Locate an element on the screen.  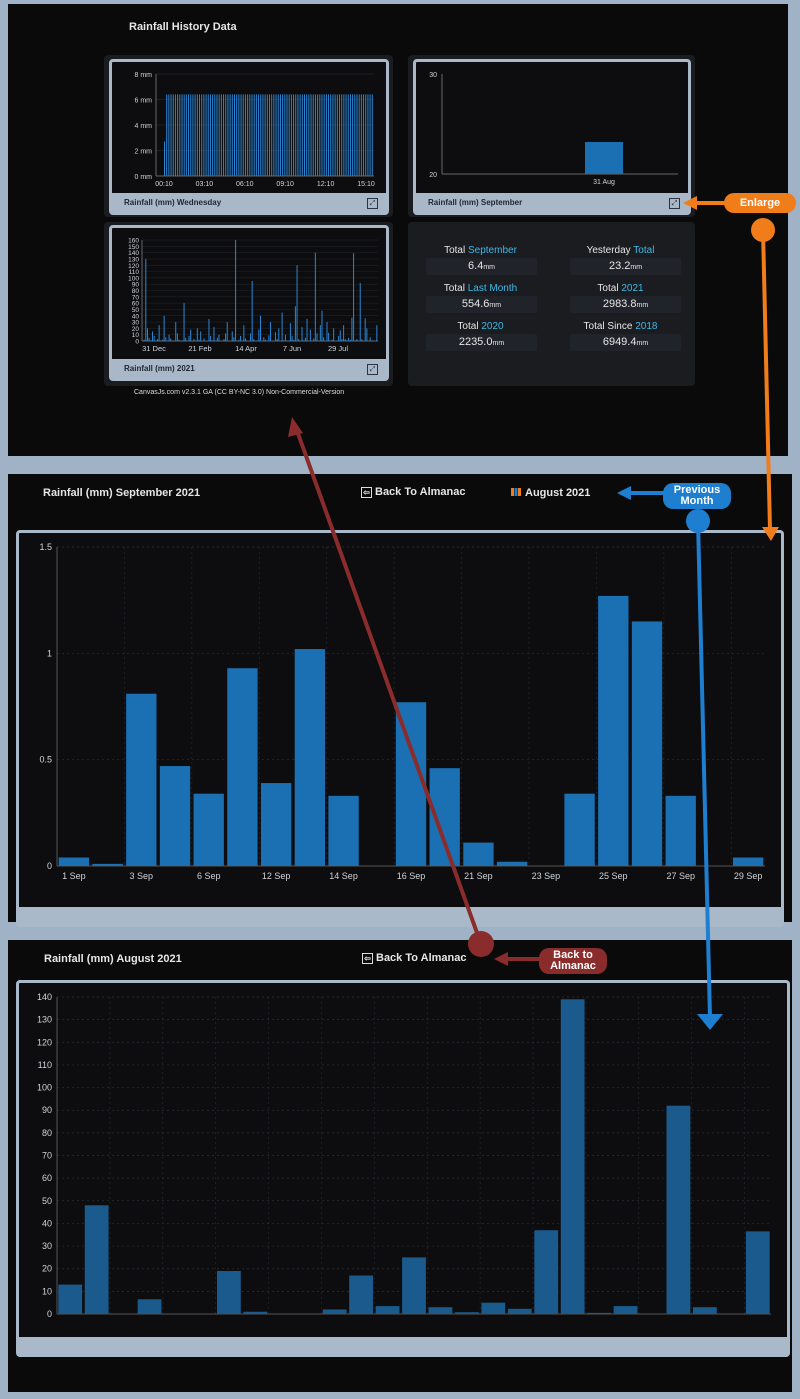
y-tick-label: 0 is located at coordinates (49, 1313).